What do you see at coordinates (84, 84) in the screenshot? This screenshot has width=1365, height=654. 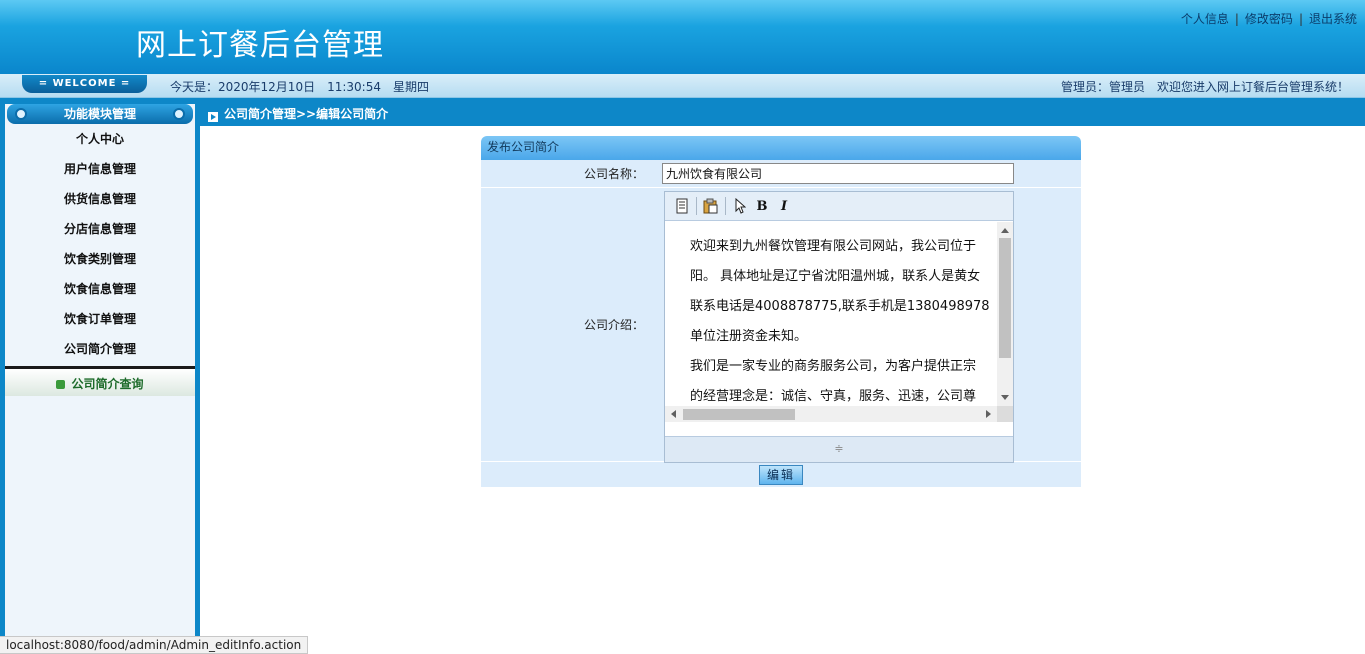 I see `welcome-badge: = WELCOME =` at bounding box center [84, 84].